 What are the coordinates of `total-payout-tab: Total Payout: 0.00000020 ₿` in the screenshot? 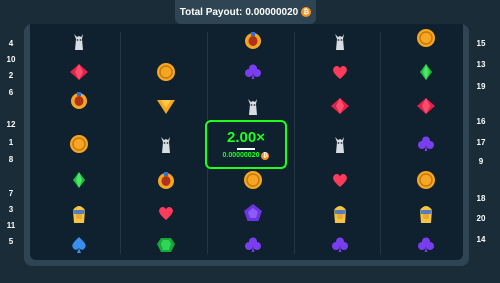 It's located at (245, 12).